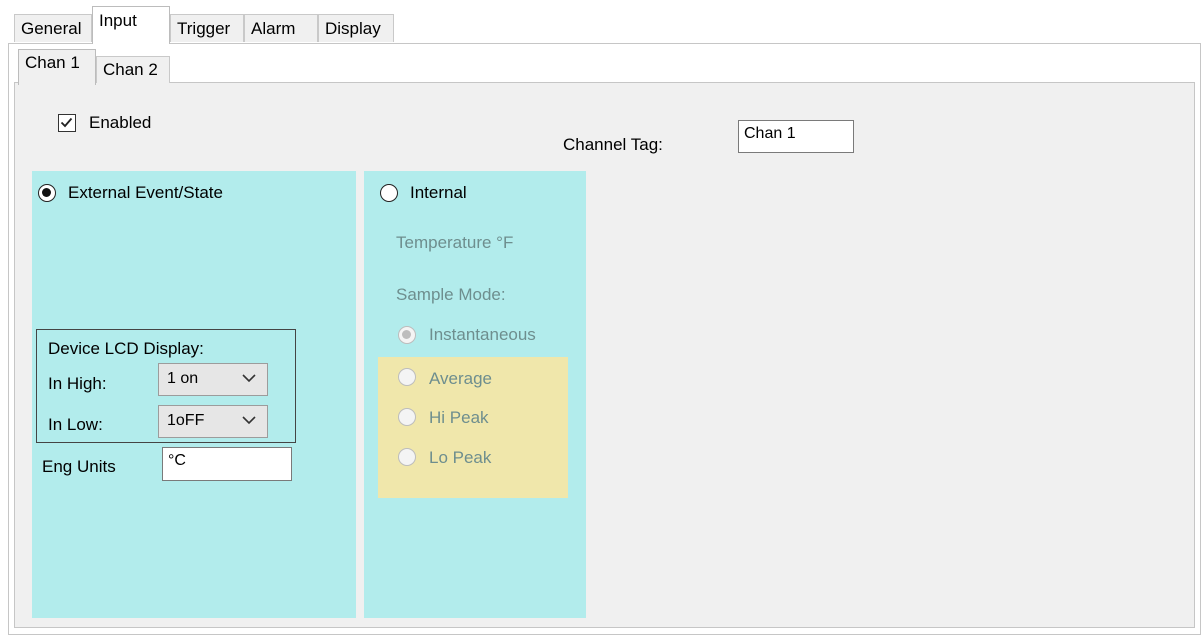  I want to click on tab-alarm: Alarm, so click(281, 28).